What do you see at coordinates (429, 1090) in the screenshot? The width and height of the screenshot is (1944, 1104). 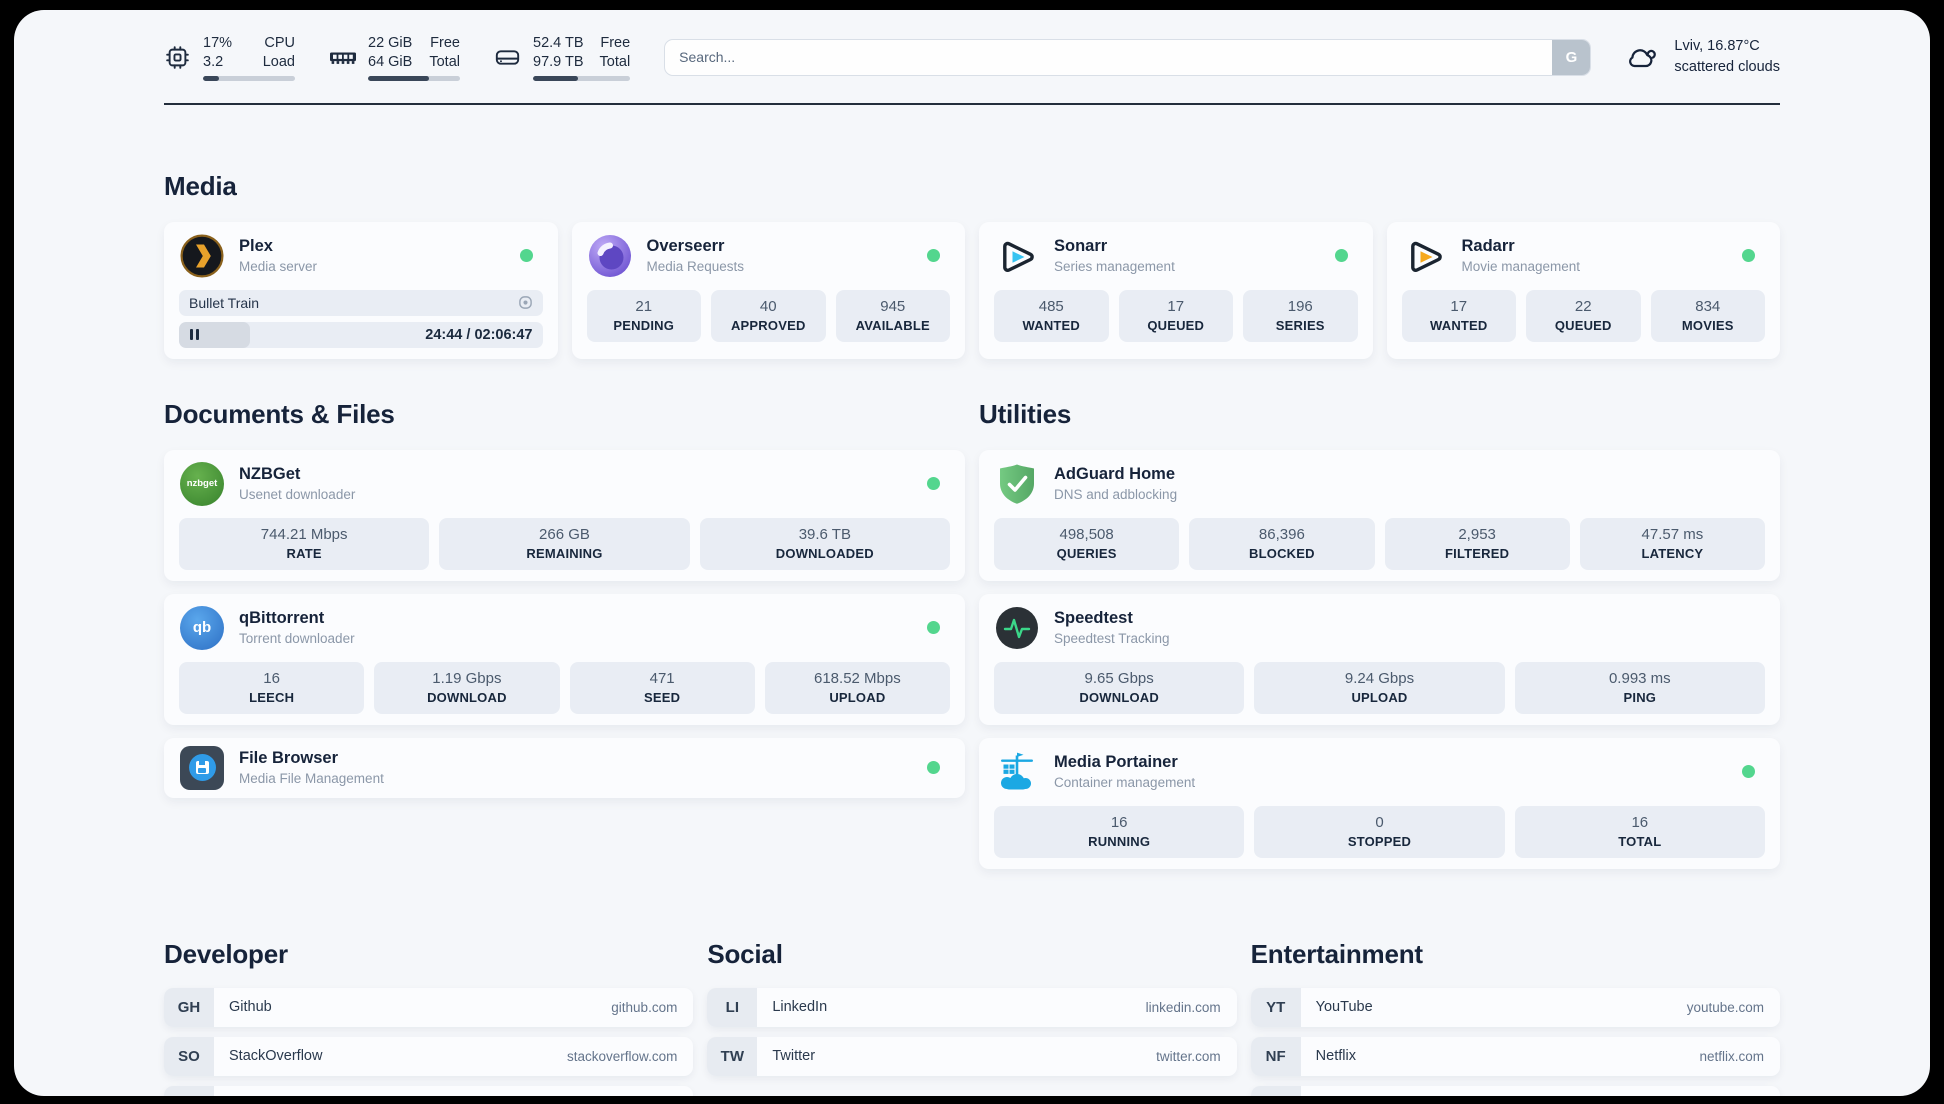 I see `link-row-dev: DT DEV dev.to` at bounding box center [429, 1090].